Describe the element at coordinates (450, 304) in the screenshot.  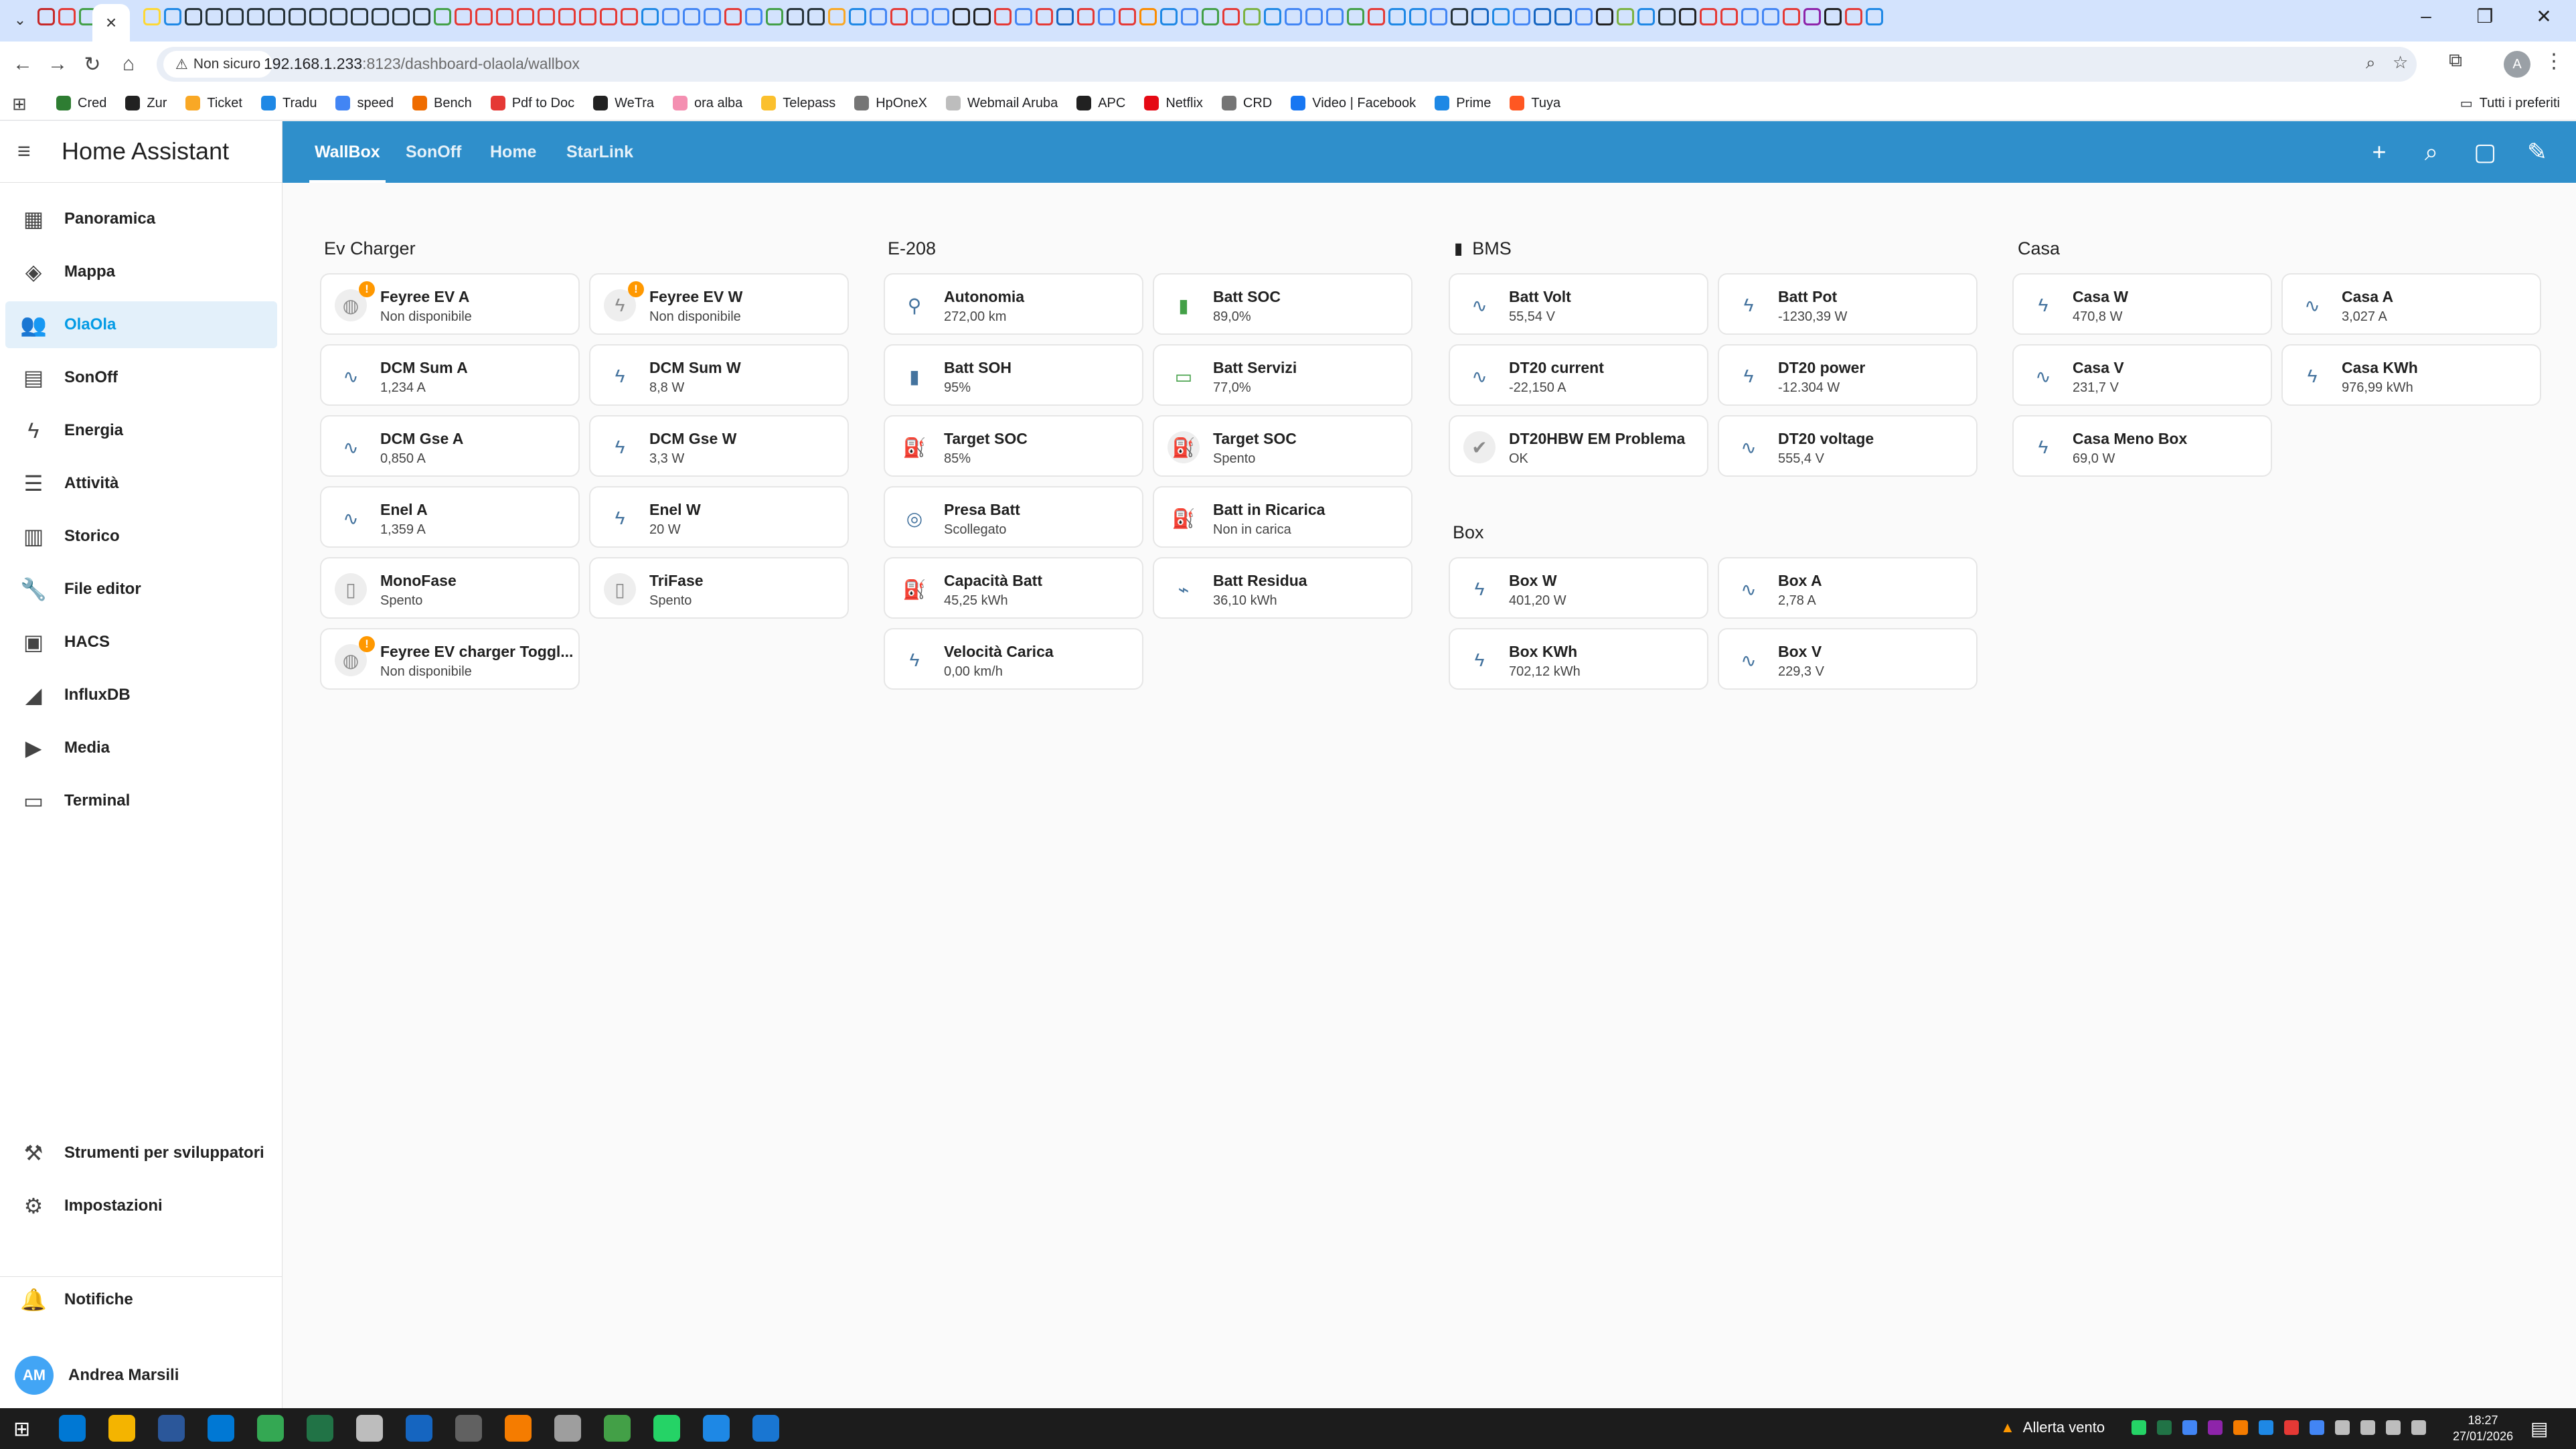
I see `entity-card: ◍! Feyree EV A Non disponibile` at that location.